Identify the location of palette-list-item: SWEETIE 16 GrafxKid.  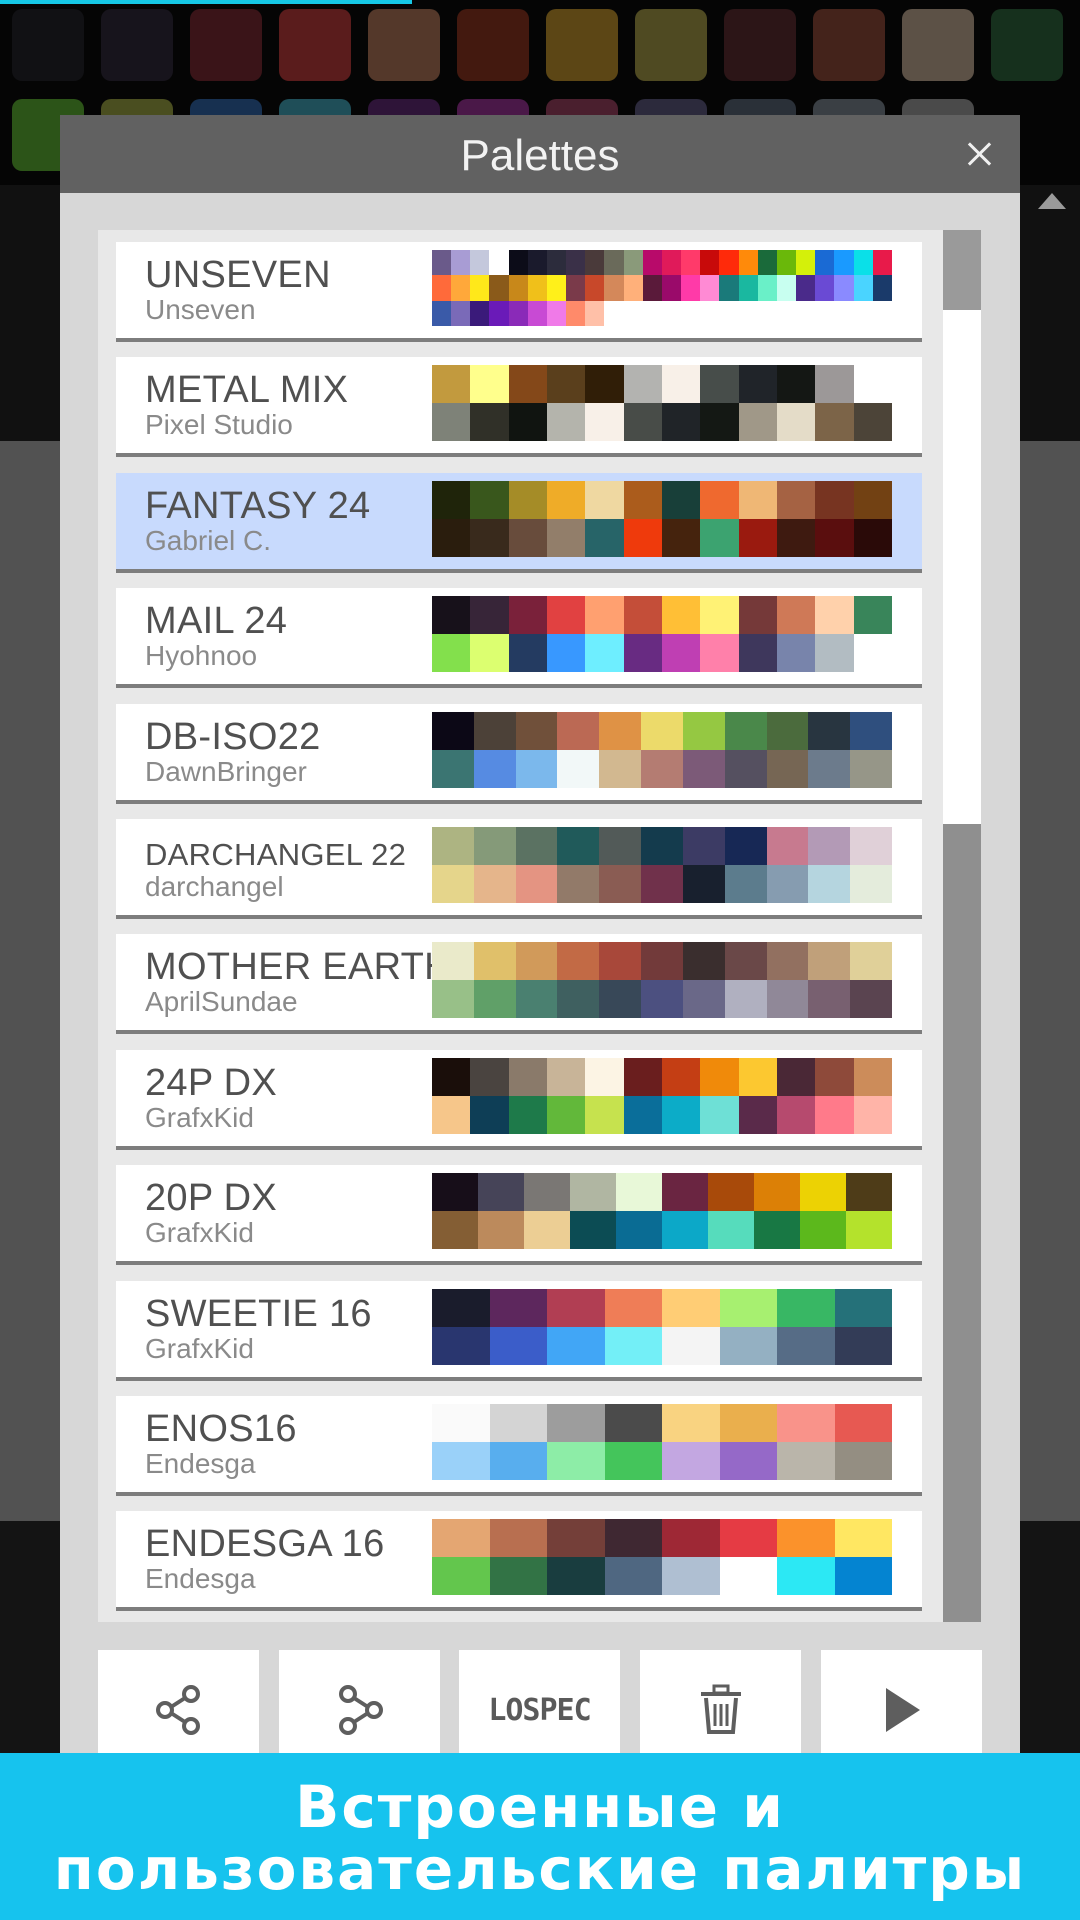
(519, 1330).